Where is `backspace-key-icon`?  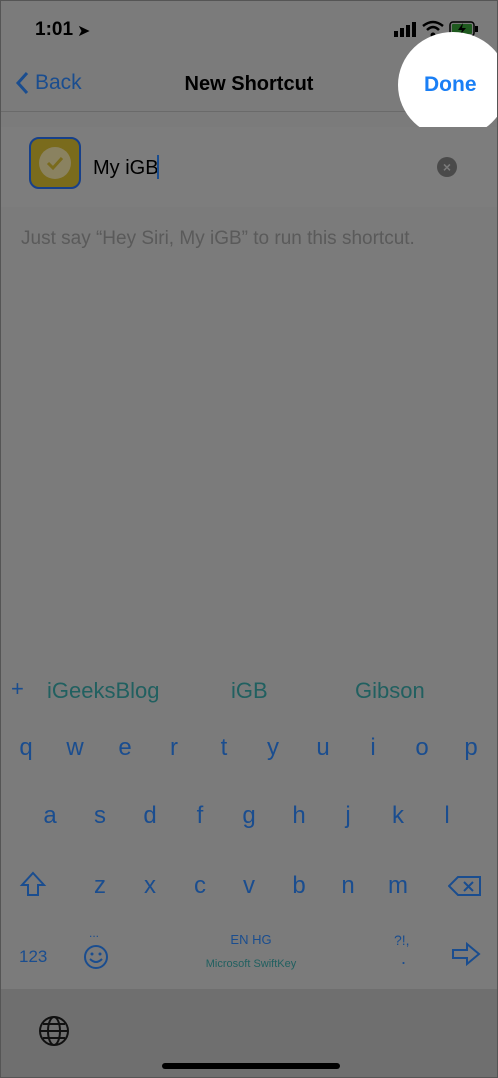
backspace-key-icon is located at coordinates (465, 886).